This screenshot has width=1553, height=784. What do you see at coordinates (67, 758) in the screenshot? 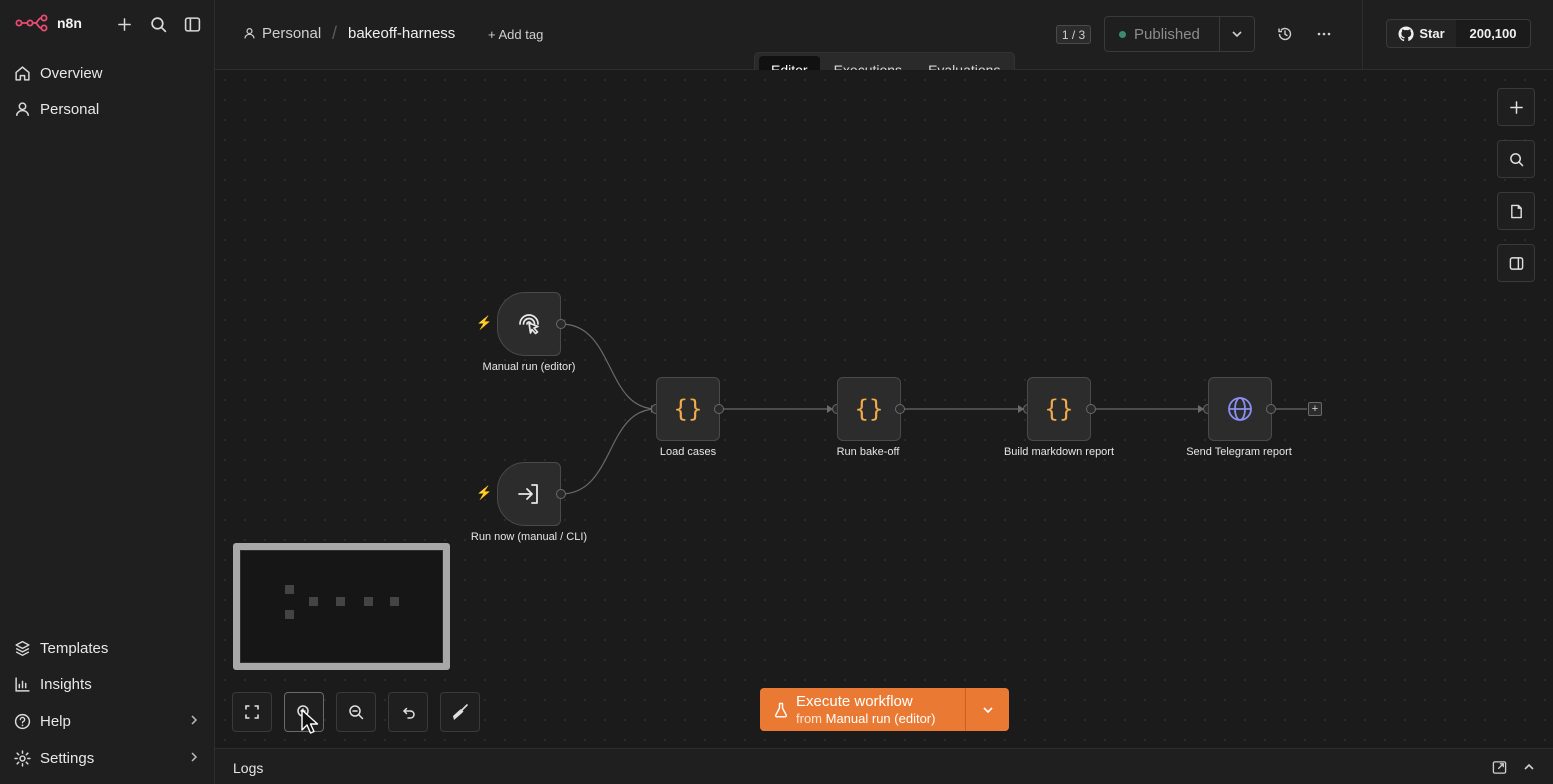
I see `sidebar-item-label: Settings` at bounding box center [67, 758].